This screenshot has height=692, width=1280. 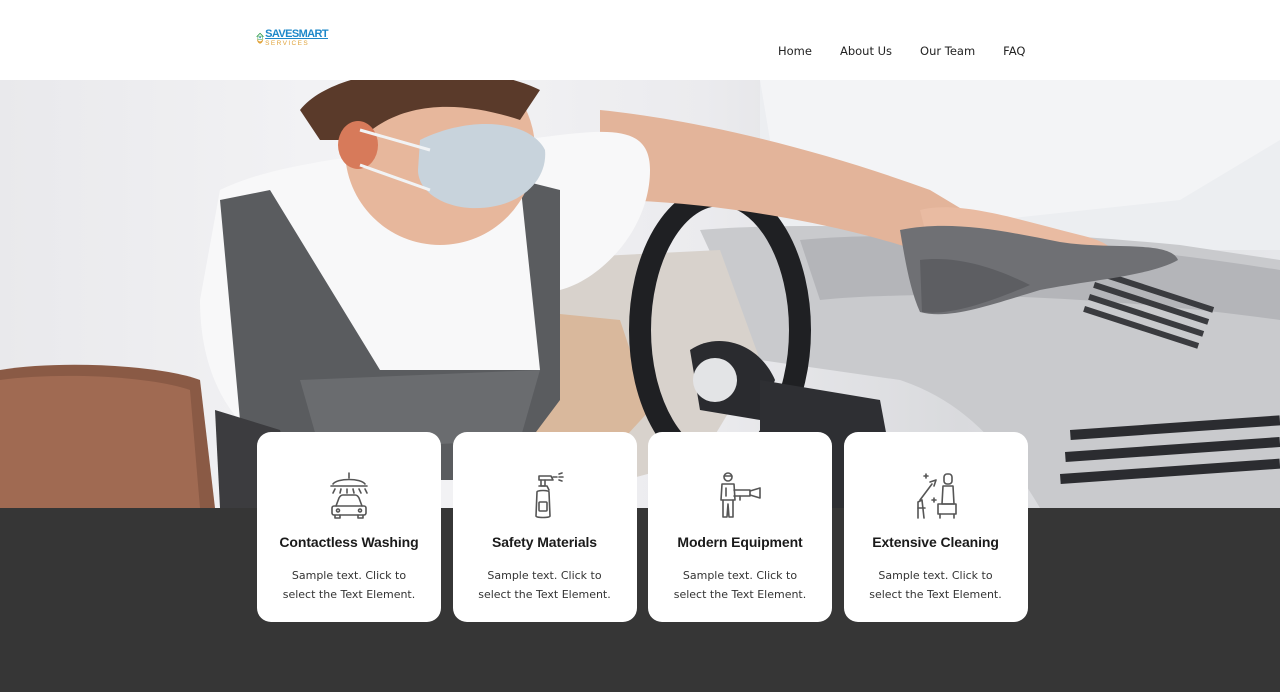 What do you see at coordinates (947, 51) in the screenshot?
I see `nav-our-team: Our Team` at bounding box center [947, 51].